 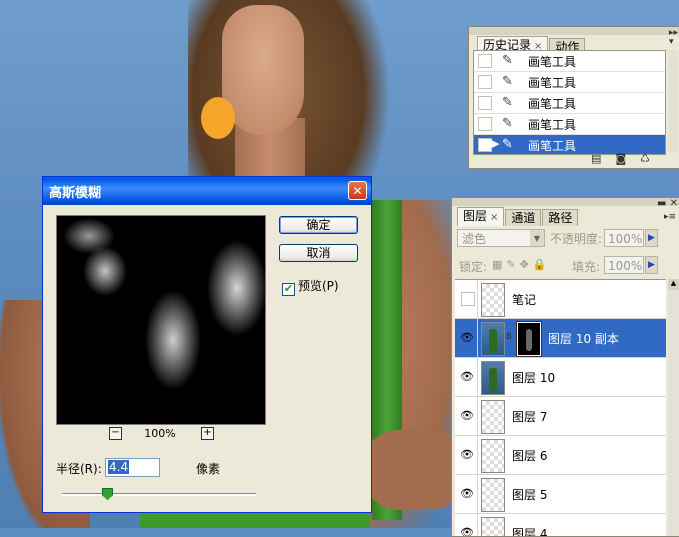 What do you see at coordinates (542, 264) in the screenshot?
I see `lock-all-icon: 🔒` at bounding box center [542, 264].